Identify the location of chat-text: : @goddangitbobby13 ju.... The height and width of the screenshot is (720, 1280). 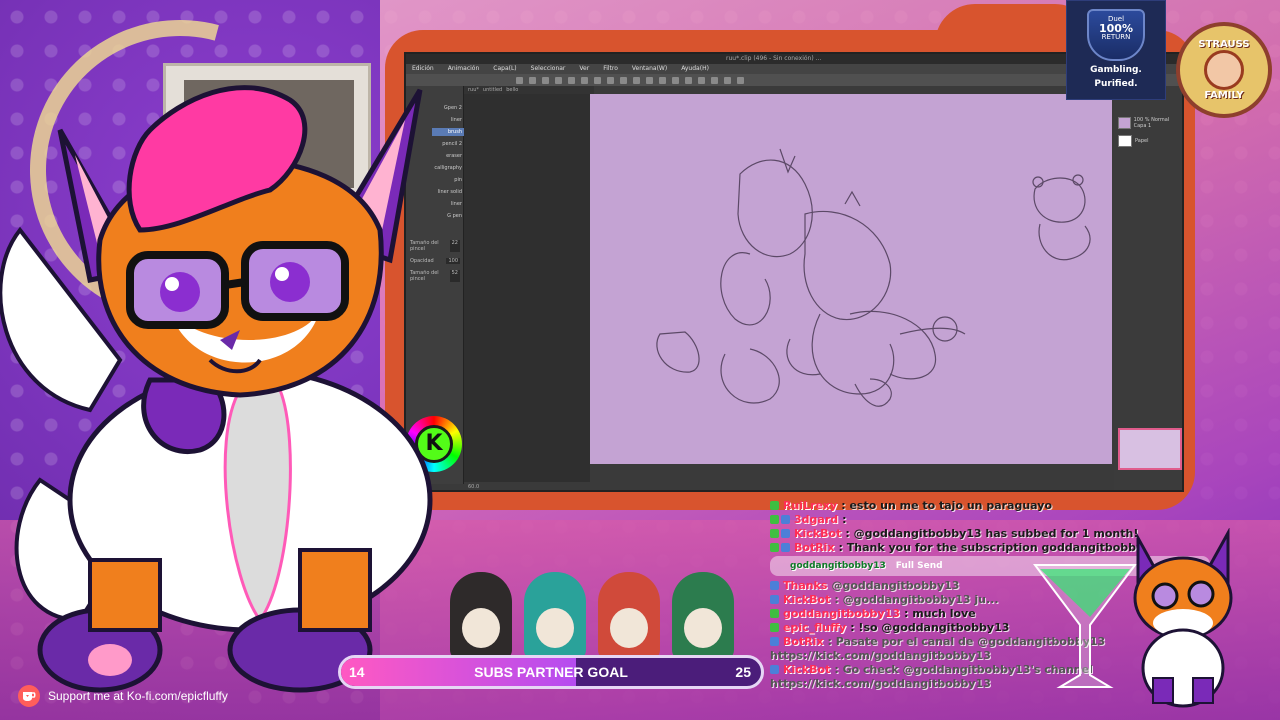
(916, 599).